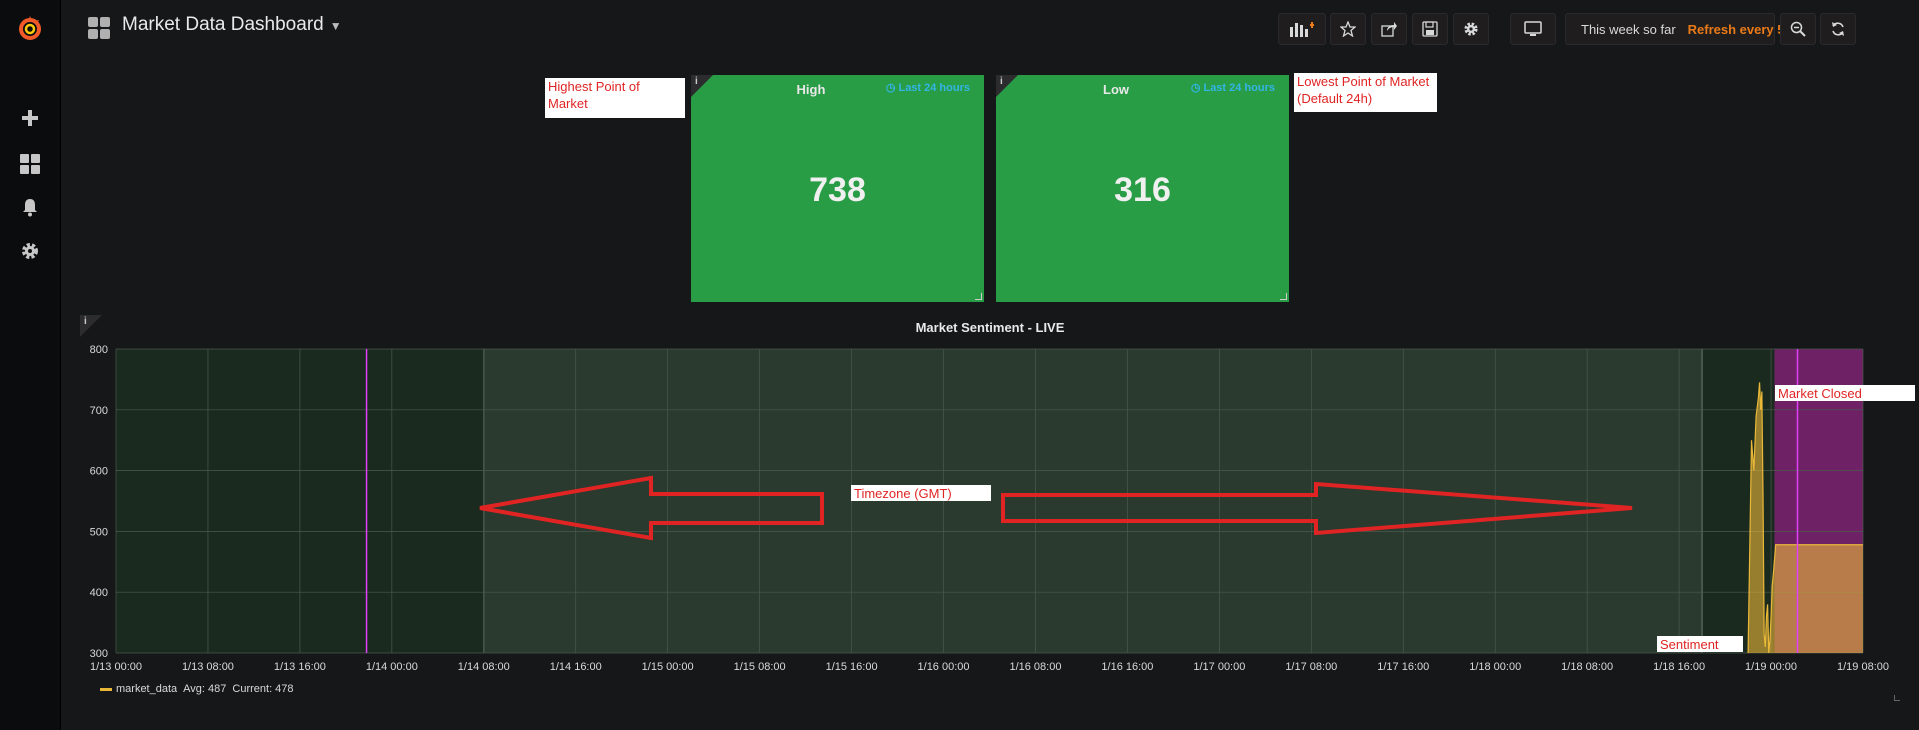 The image size is (1919, 730). Describe the element at coordinates (99, 411) in the screenshot. I see `y-tick-label-1: 700` at that location.